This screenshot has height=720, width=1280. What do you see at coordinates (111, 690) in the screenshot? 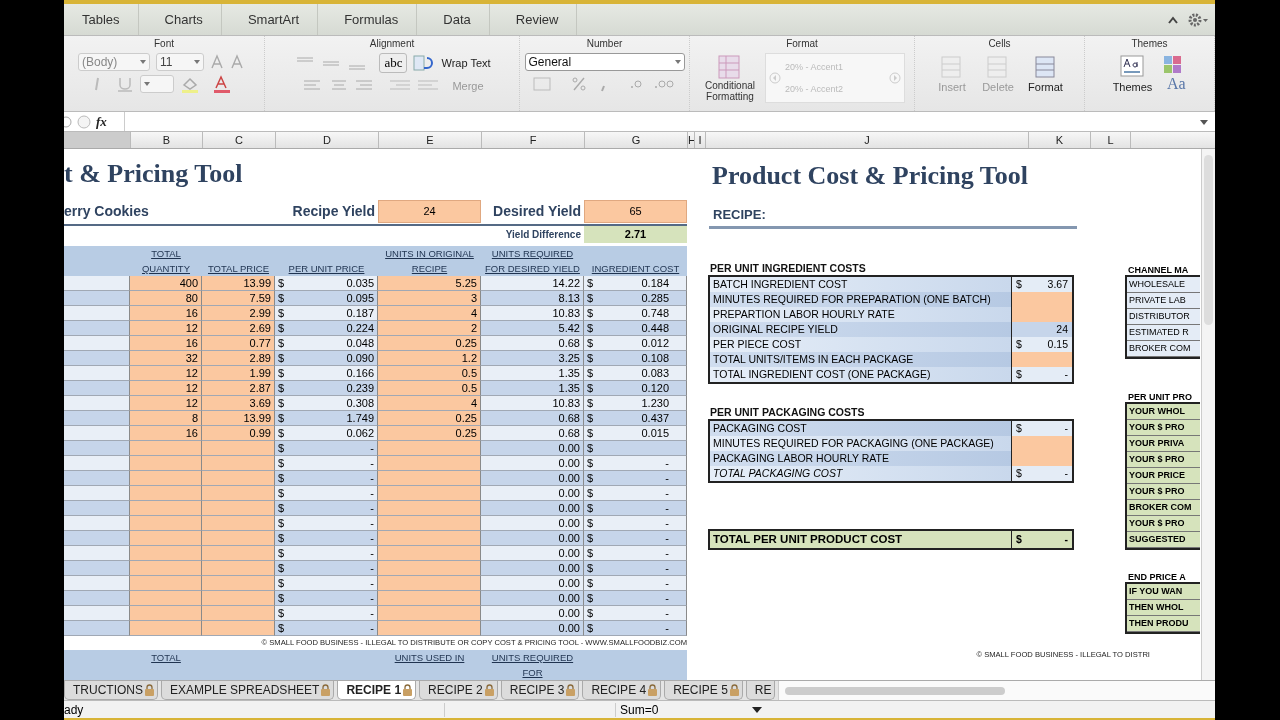
I see `sheet-tab: TRUCTIONS` at bounding box center [111, 690].